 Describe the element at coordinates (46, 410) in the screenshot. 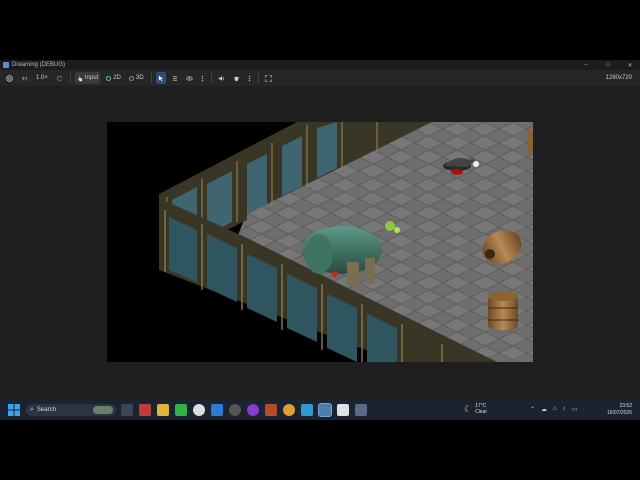

I see `search-placeholder: Search` at that location.